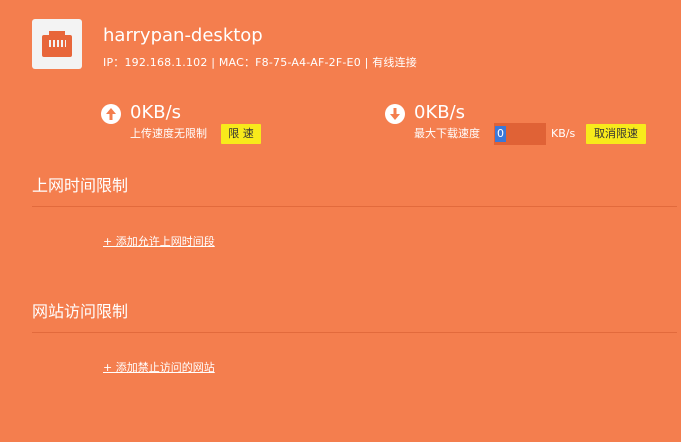 The image size is (681, 442). I want to click on upload-speed-label: 上传速度无限制, so click(168, 133).